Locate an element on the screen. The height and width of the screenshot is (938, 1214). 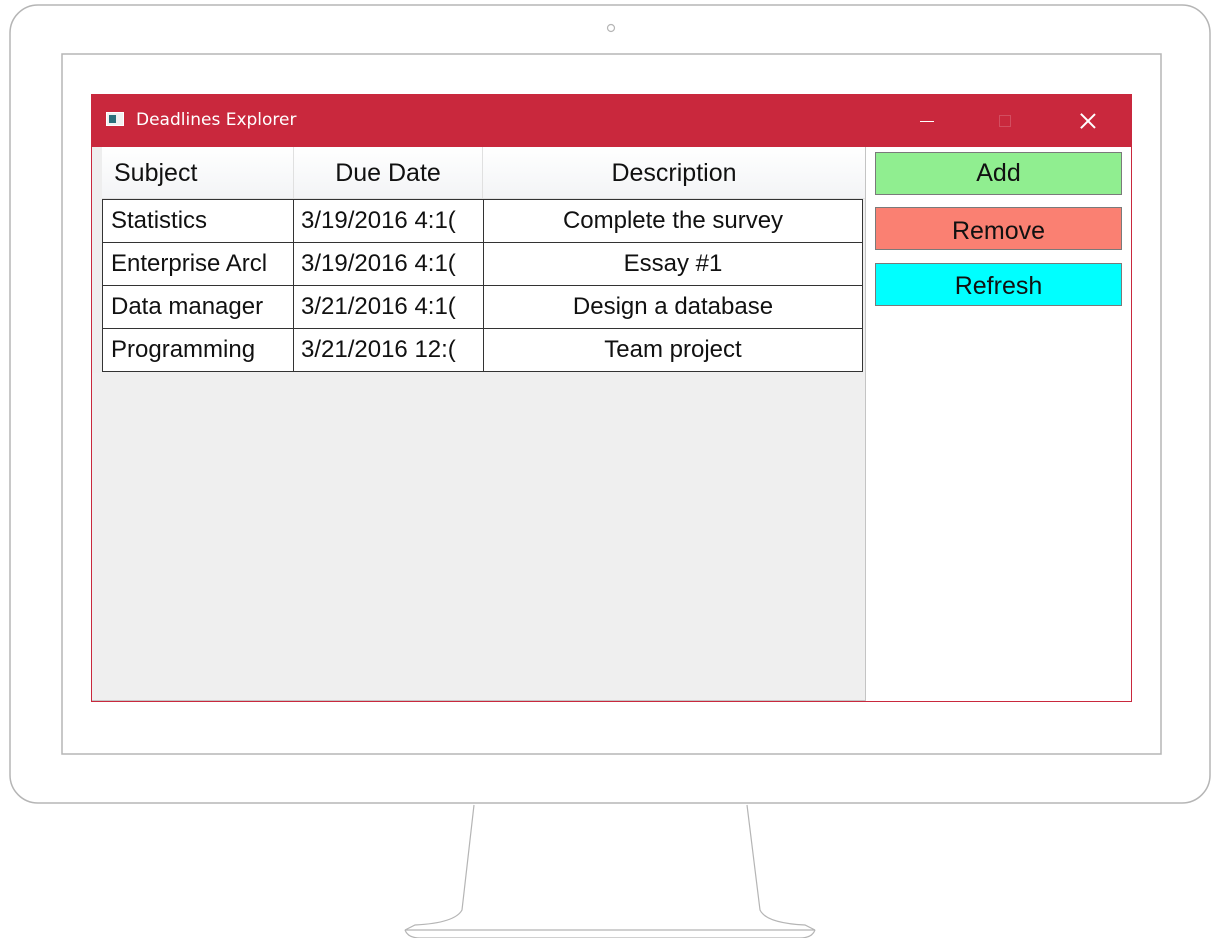
grid-header-row: Subject Due Date Description is located at coordinates (483, 173).